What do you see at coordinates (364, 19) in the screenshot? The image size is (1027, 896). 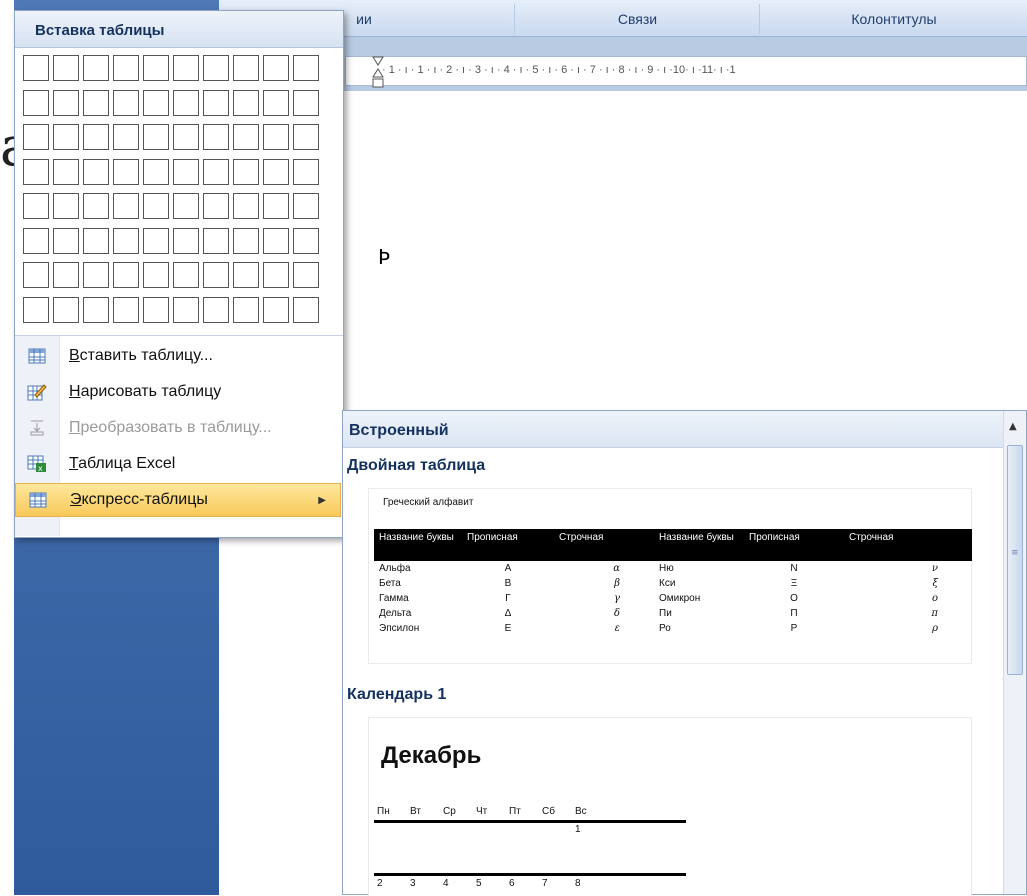 I see `ribbon-tab-partial: ии` at bounding box center [364, 19].